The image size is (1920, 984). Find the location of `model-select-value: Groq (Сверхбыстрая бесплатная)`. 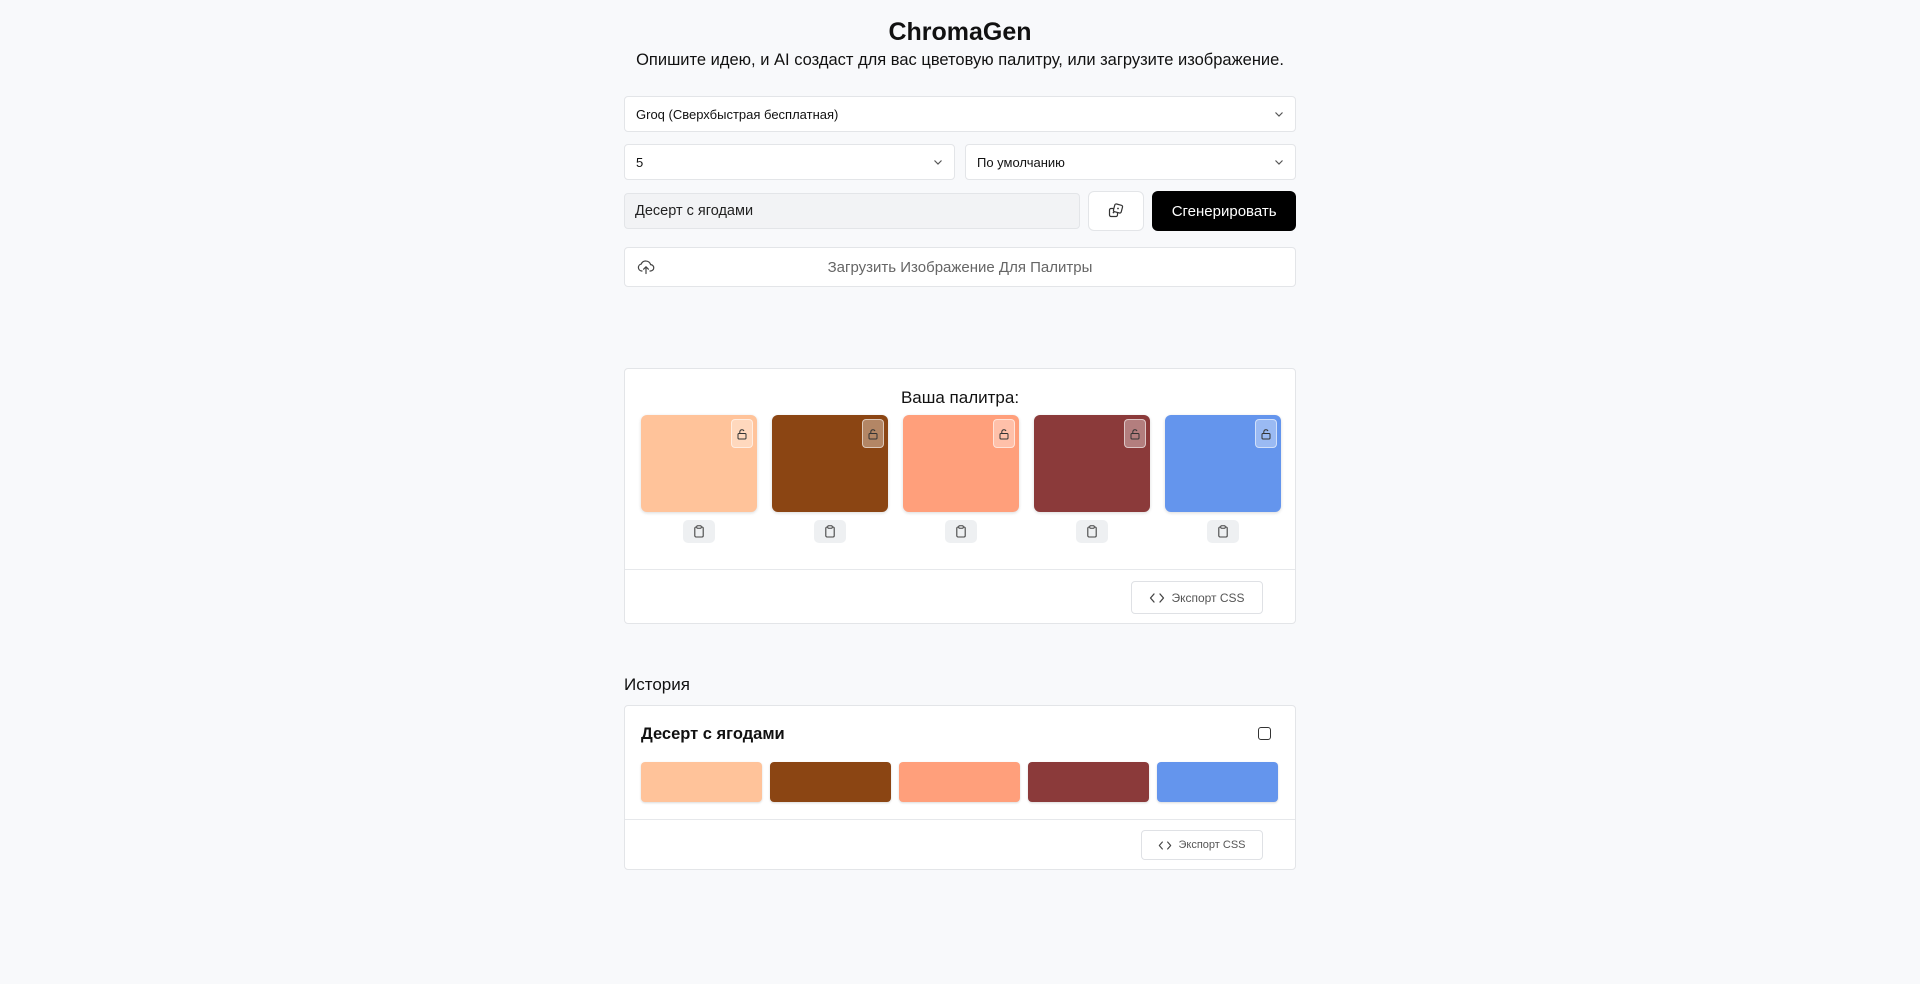

model-select-value: Groq (Сверхбыстрая бесплатная) is located at coordinates (737, 114).